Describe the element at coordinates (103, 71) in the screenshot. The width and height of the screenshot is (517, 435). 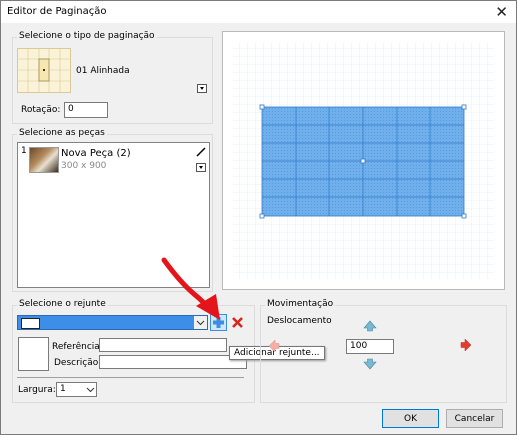
I see `pagination-type-name: 01 Alinhada` at that location.